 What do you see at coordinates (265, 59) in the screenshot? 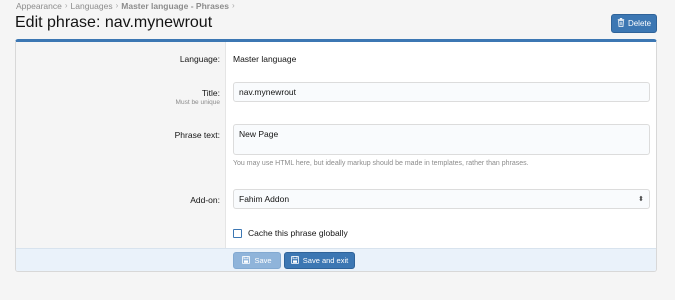
I see `language-value: Master language` at bounding box center [265, 59].